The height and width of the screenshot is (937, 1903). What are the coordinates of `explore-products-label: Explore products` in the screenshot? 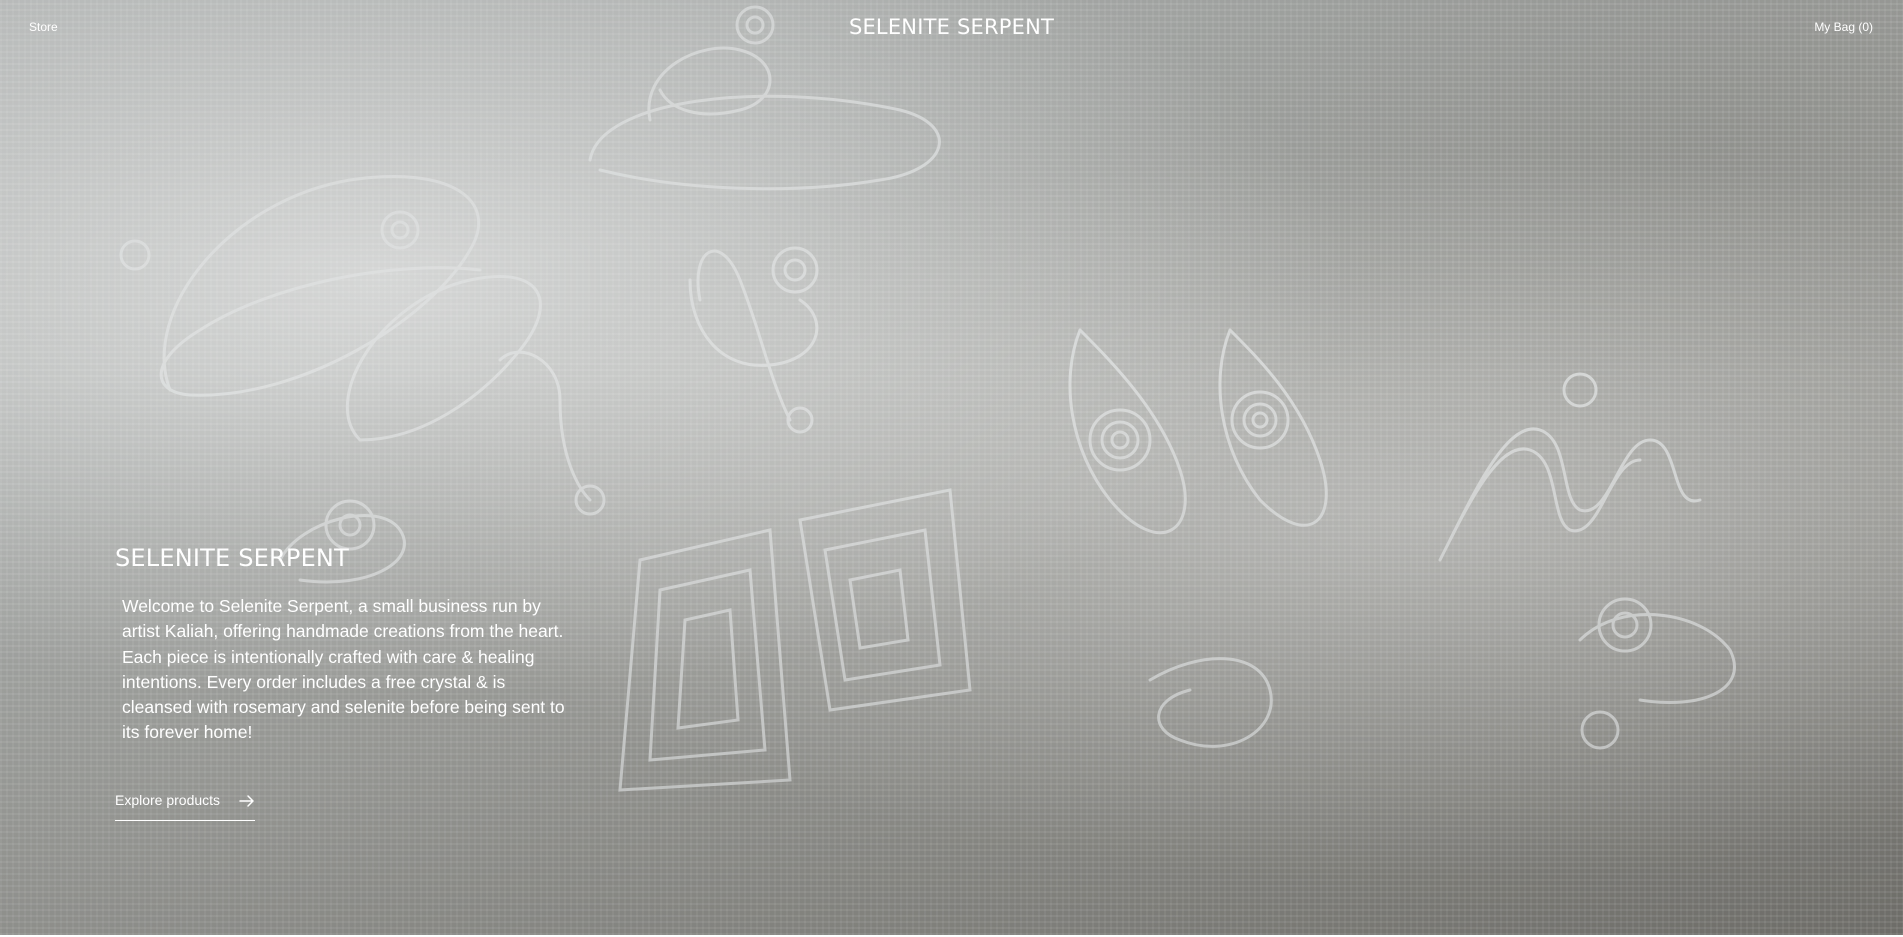 It's located at (168, 800).